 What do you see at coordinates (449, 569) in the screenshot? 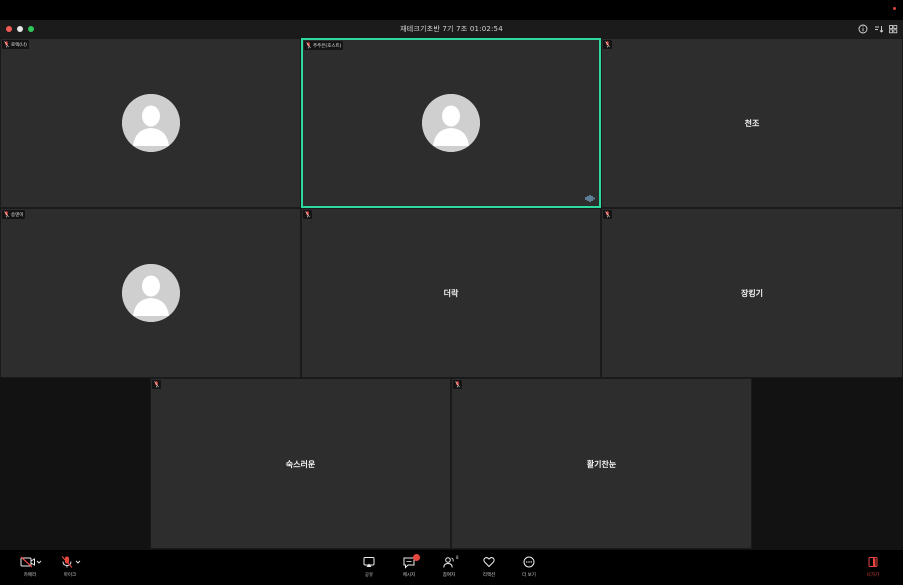
I see `participants-button: 8 참여자` at bounding box center [449, 569].